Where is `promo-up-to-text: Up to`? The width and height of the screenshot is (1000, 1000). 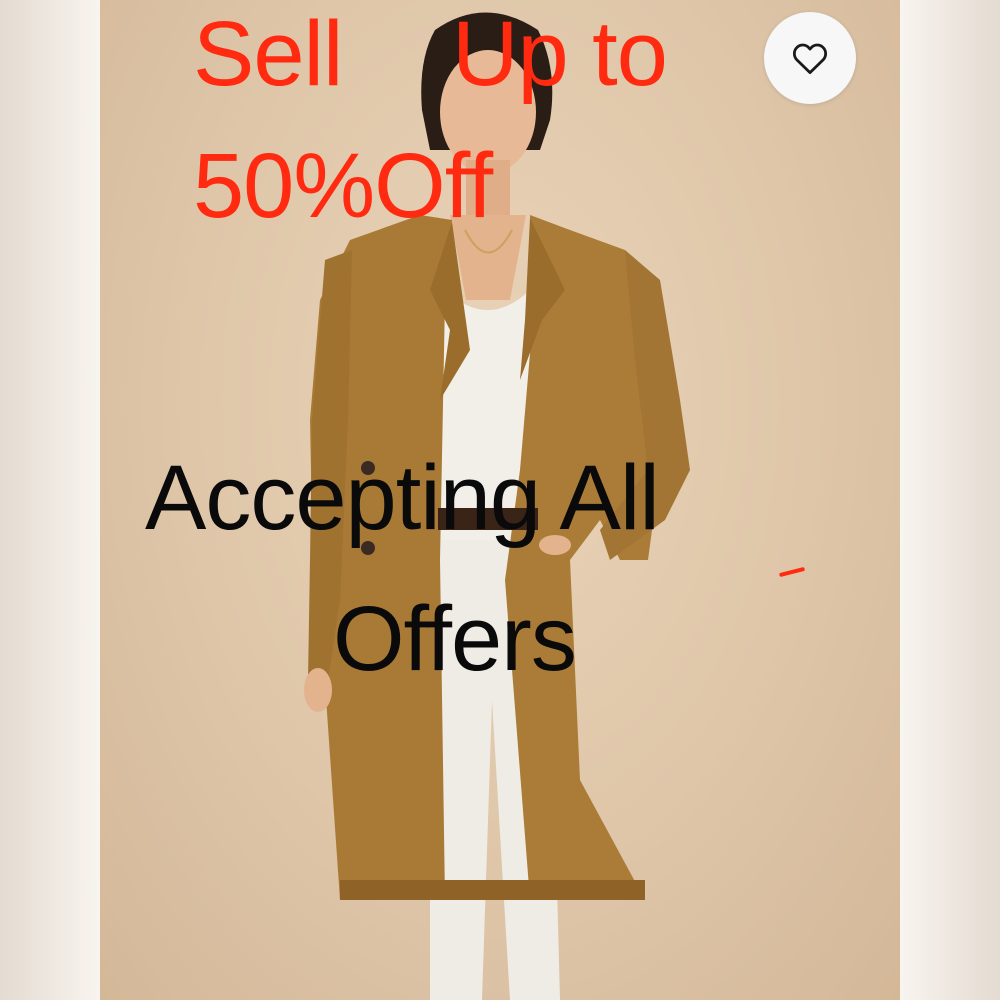
promo-up-to-text: Up to is located at coordinates (560, 54).